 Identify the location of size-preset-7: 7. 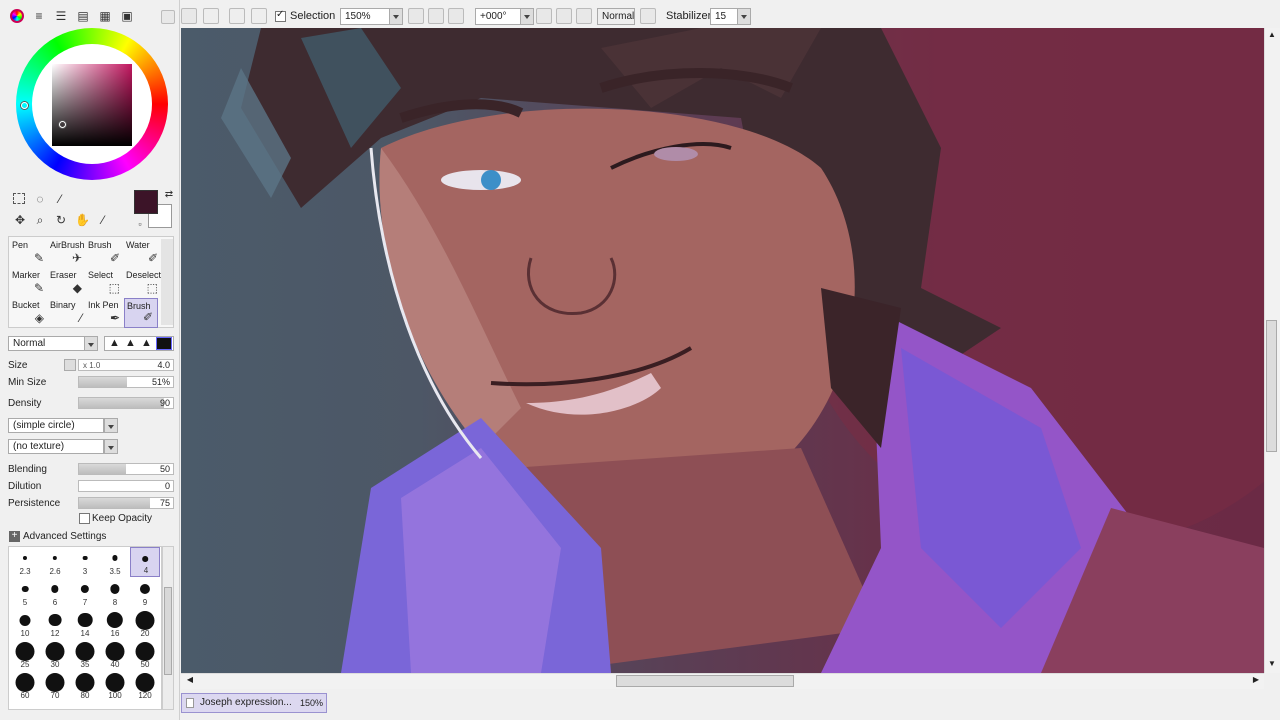
(85, 593).